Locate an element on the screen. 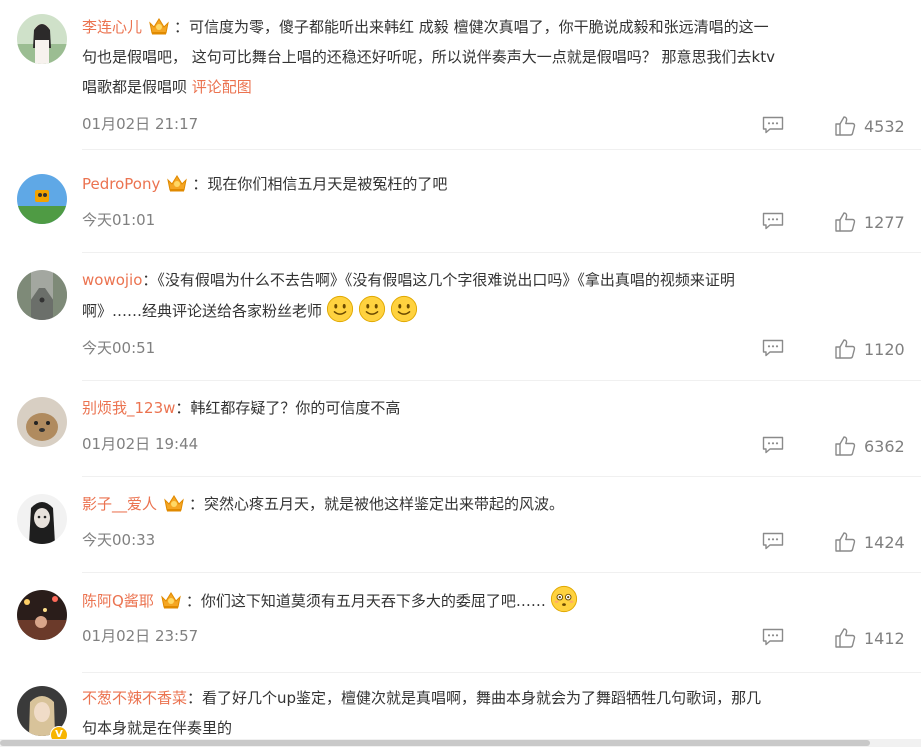 This screenshot has height=747, width=921. shocked-emoji-icon is located at coordinates (564, 599).